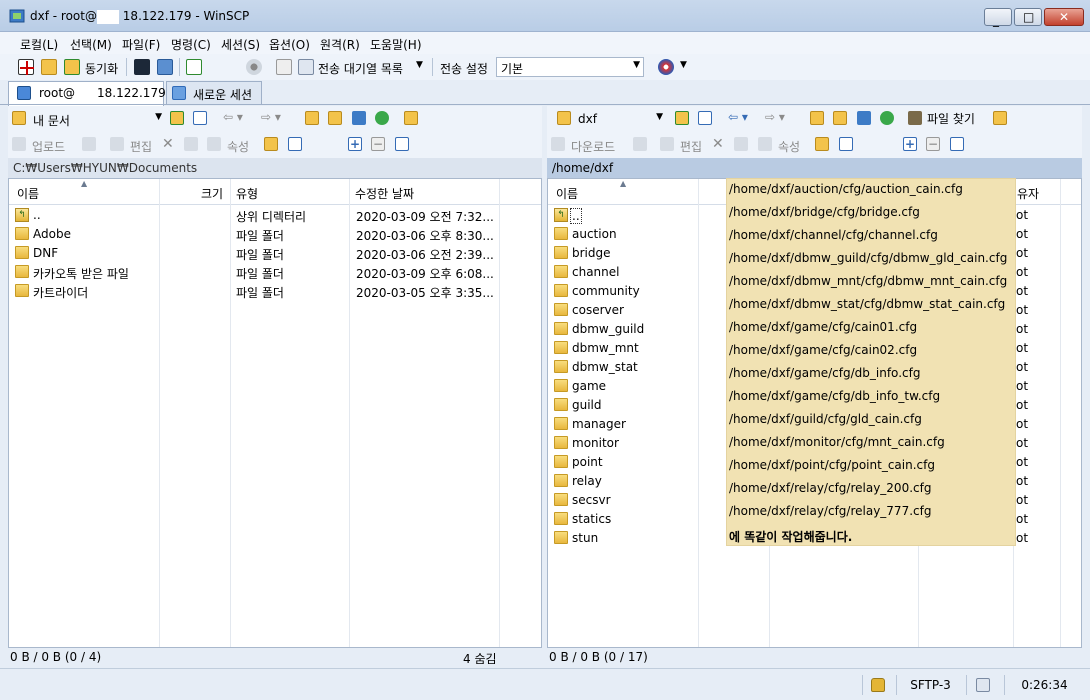  What do you see at coordinates (91, 44) in the screenshot?
I see `menu-select: 선택(M)` at bounding box center [91, 44].